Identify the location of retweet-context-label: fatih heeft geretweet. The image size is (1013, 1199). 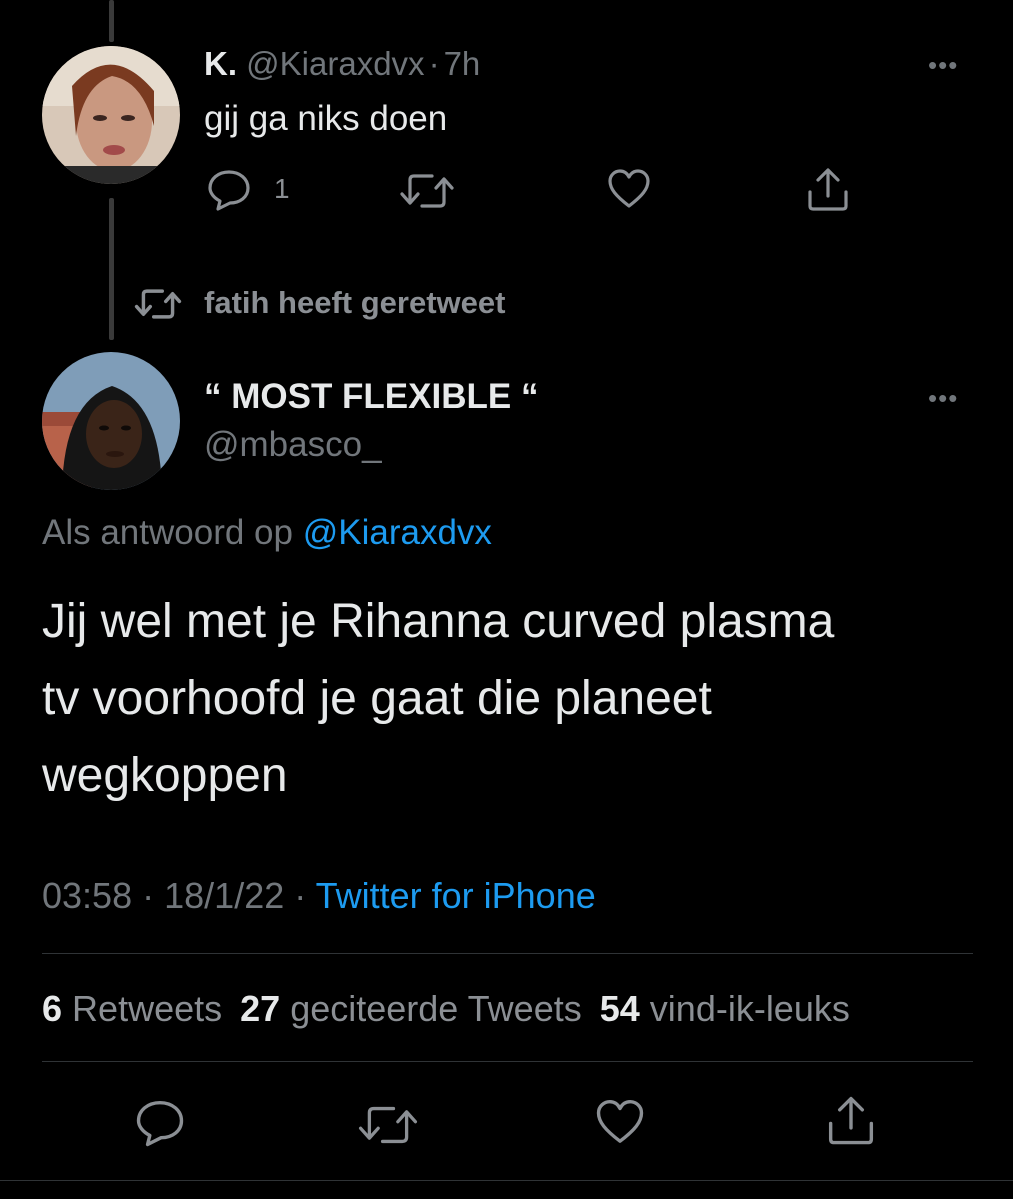
(354, 303).